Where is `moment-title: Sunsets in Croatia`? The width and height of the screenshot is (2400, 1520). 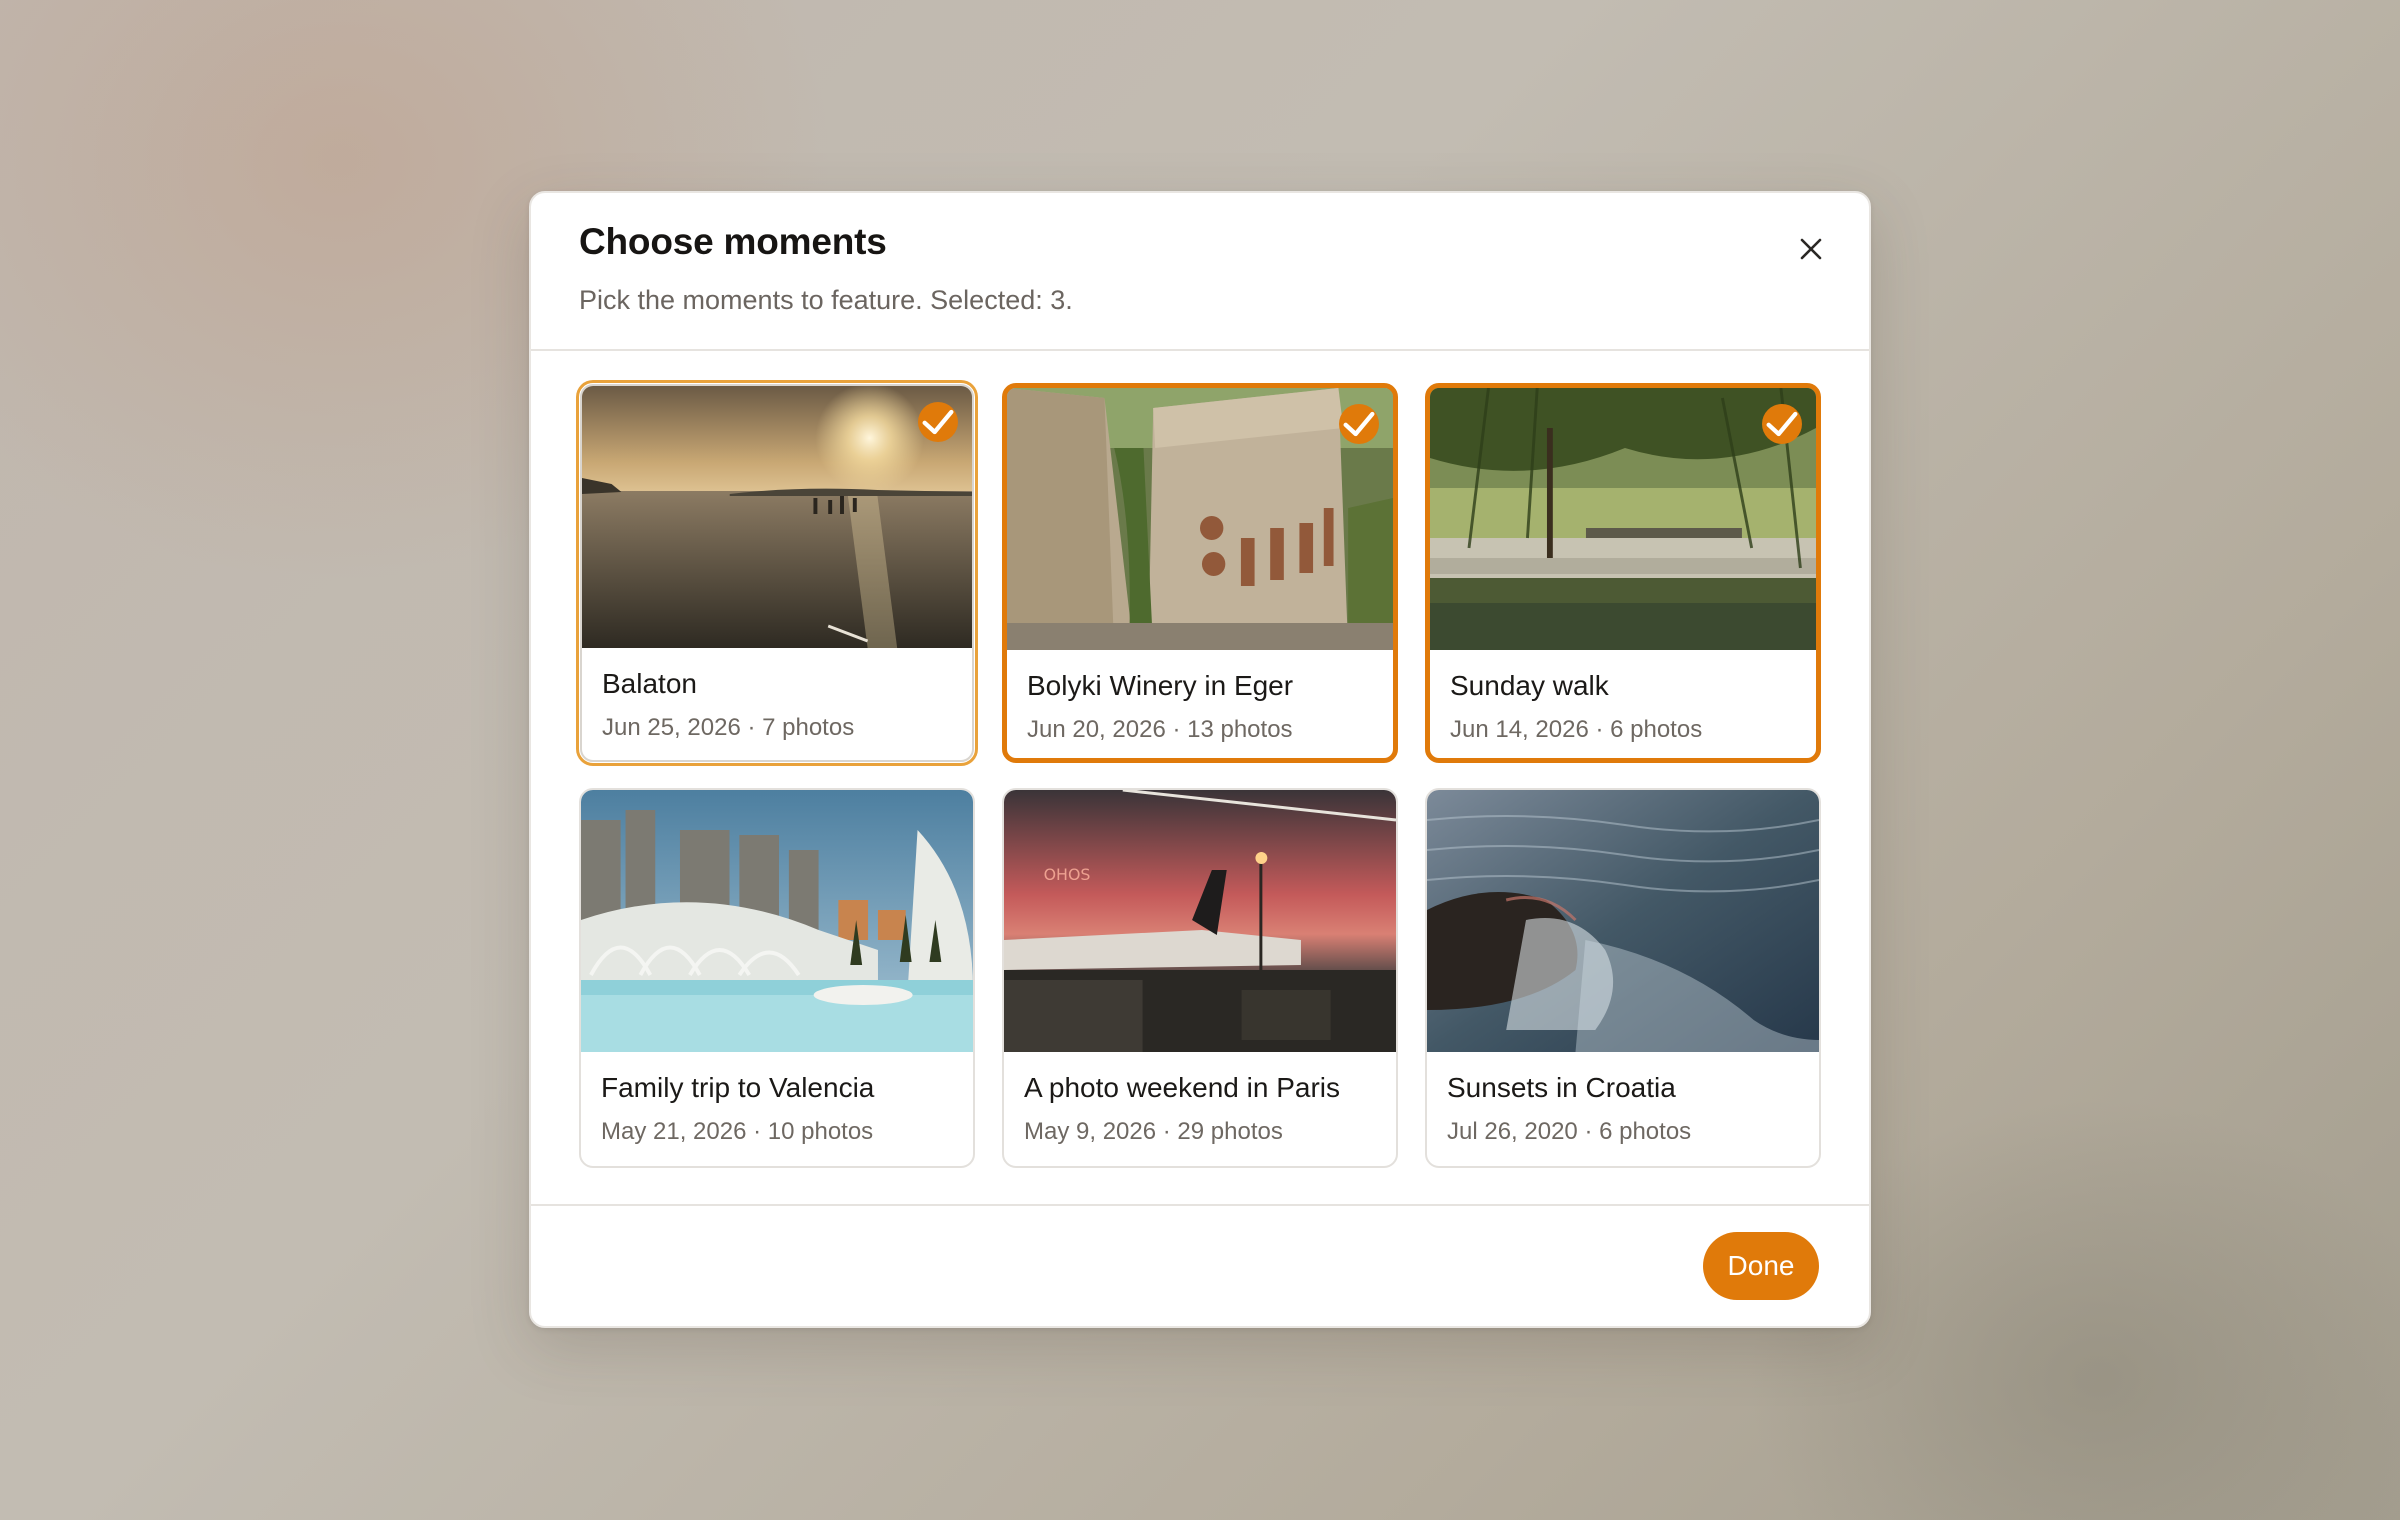 moment-title: Sunsets in Croatia is located at coordinates (1561, 1087).